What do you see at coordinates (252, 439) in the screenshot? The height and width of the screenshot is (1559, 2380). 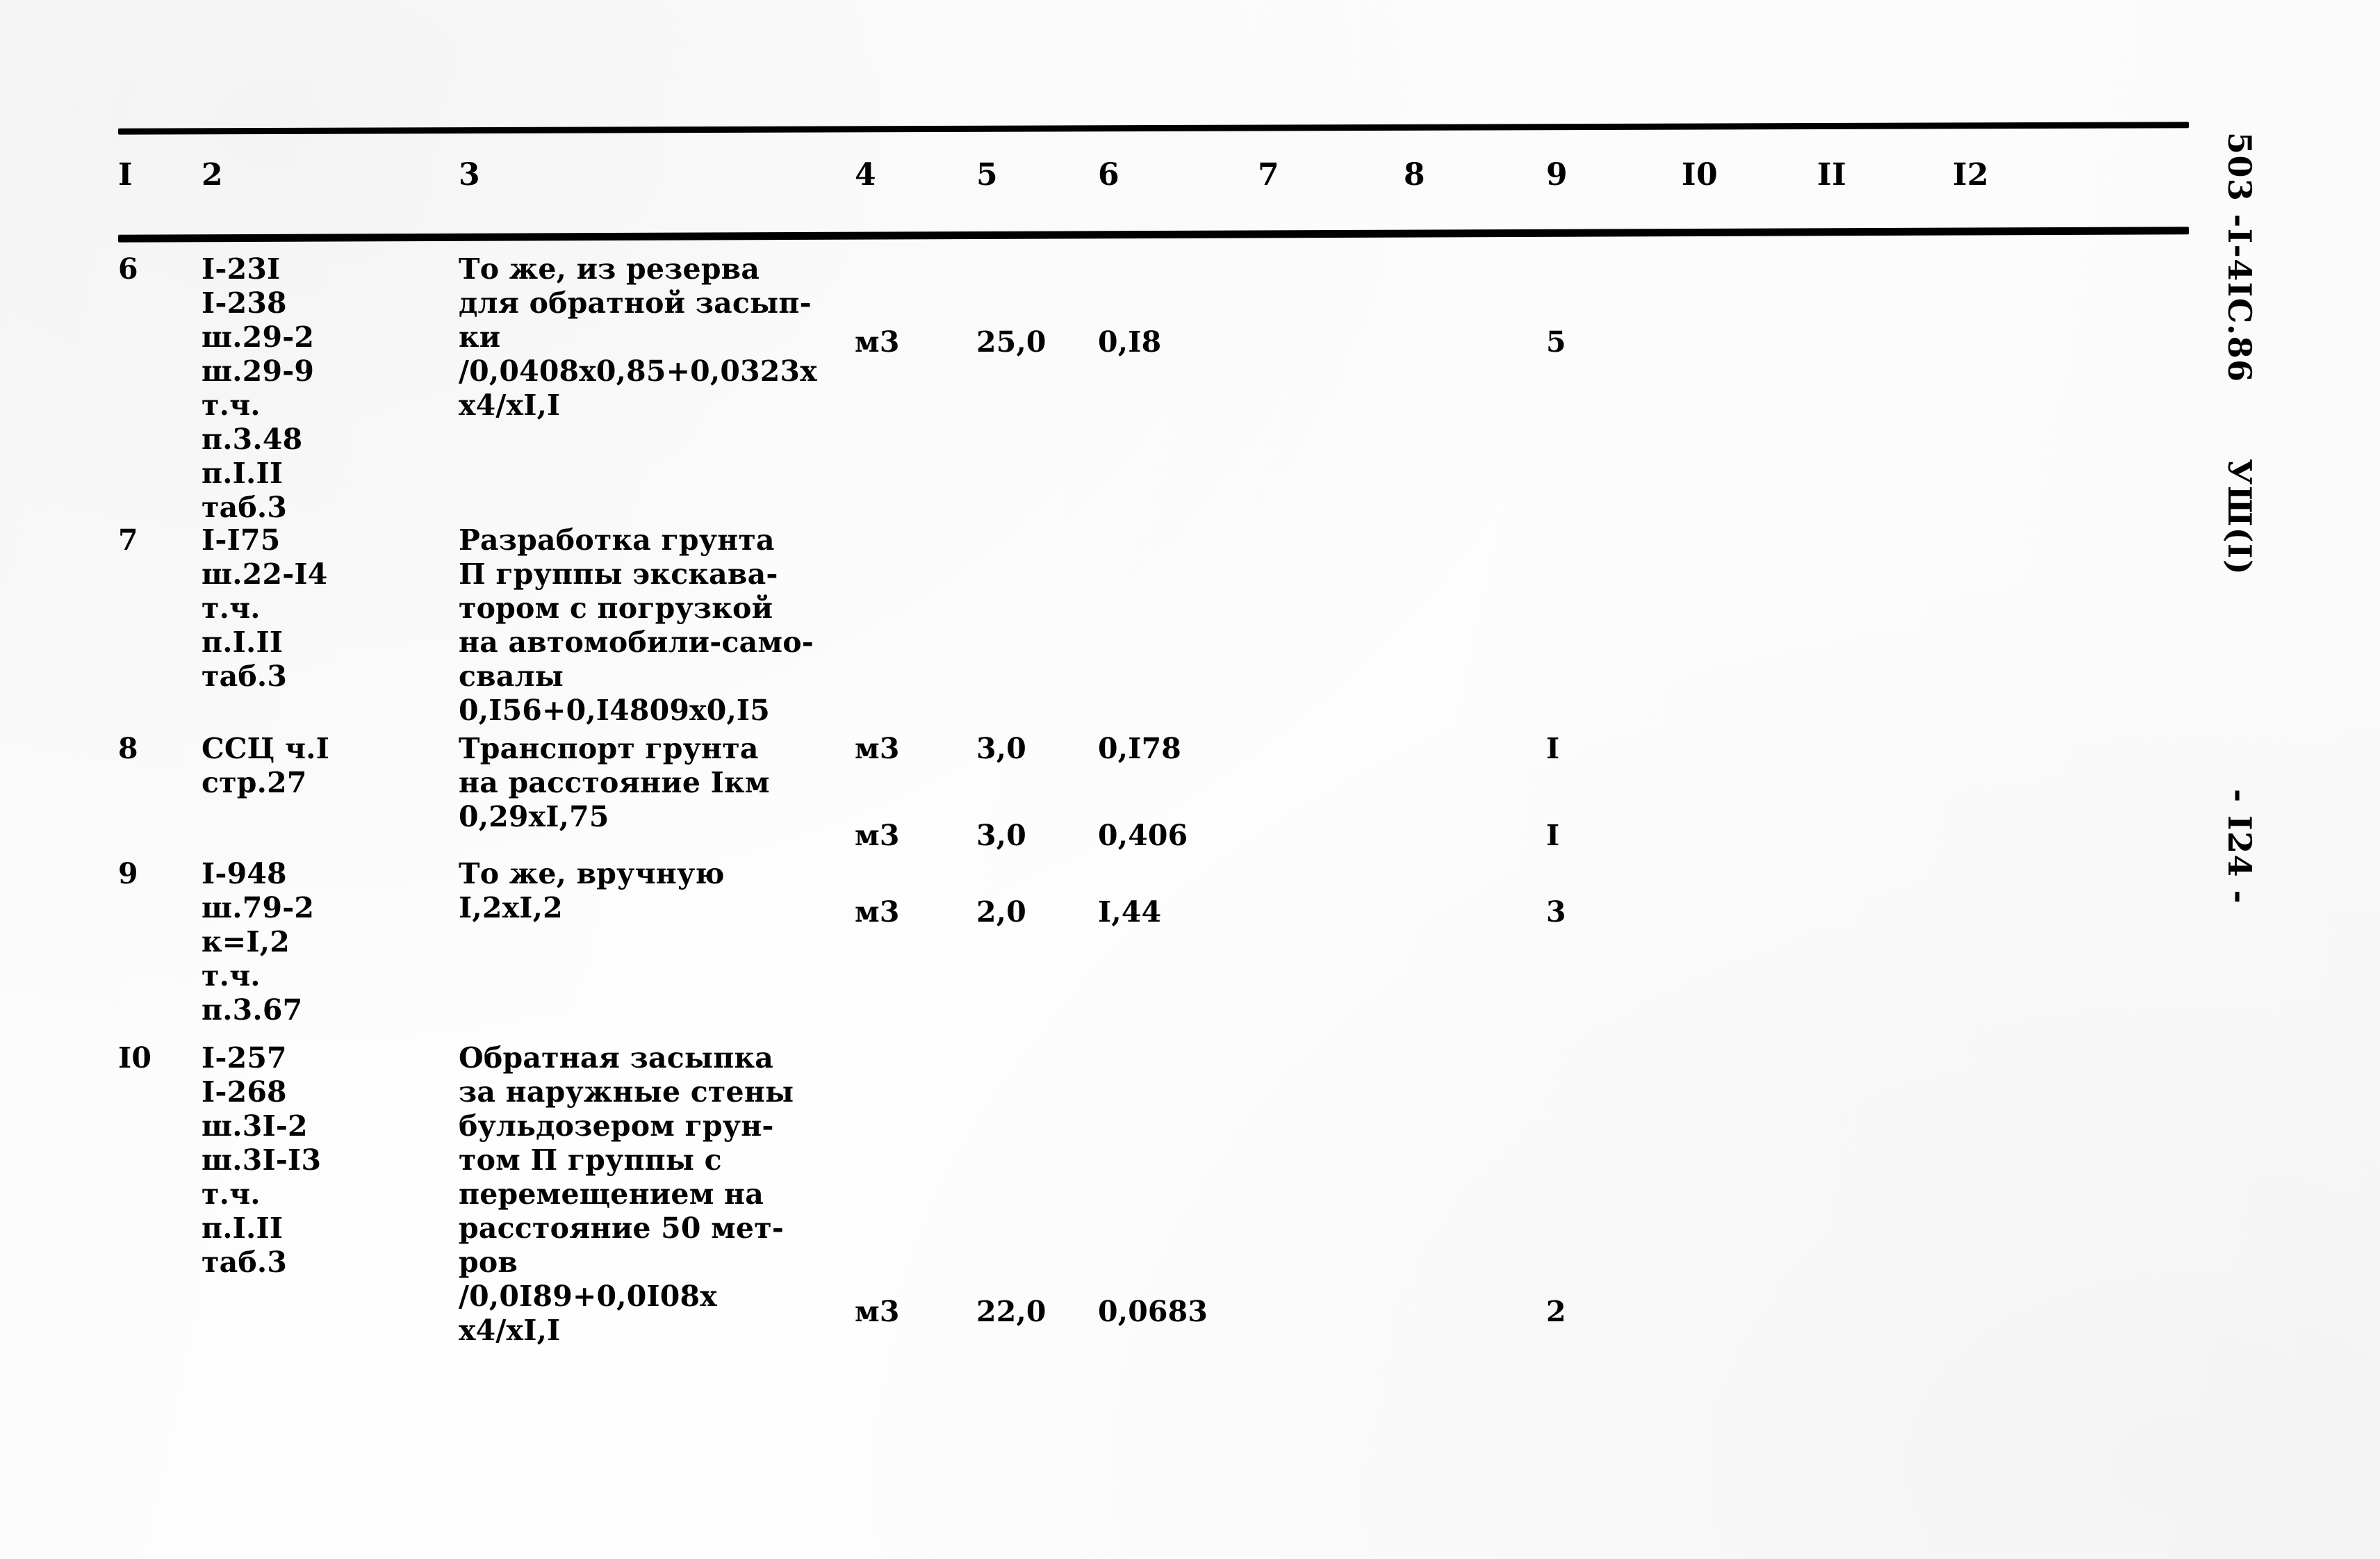 I see `row-code-line: п.3.48` at bounding box center [252, 439].